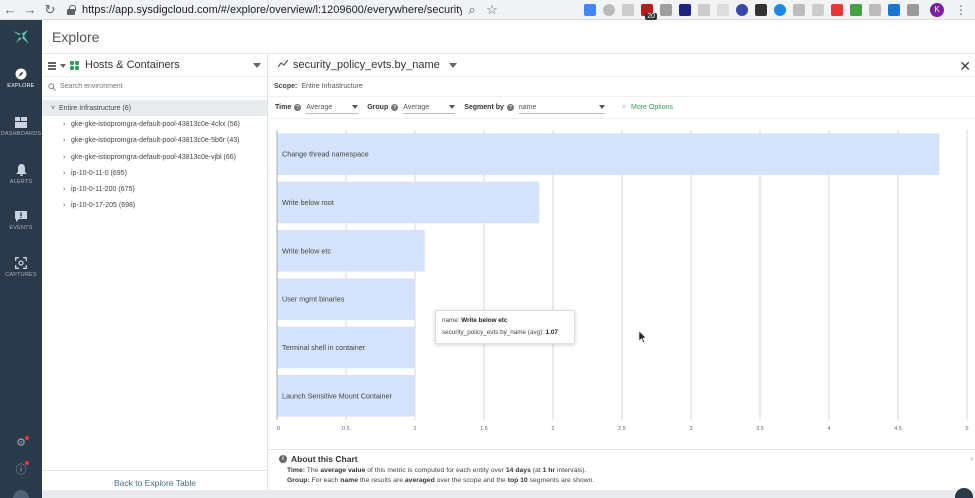 This screenshot has width=975, height=498. Describe the element at coordinates (283, 107) in the screenshot. I see `time-label: Time` at that location.